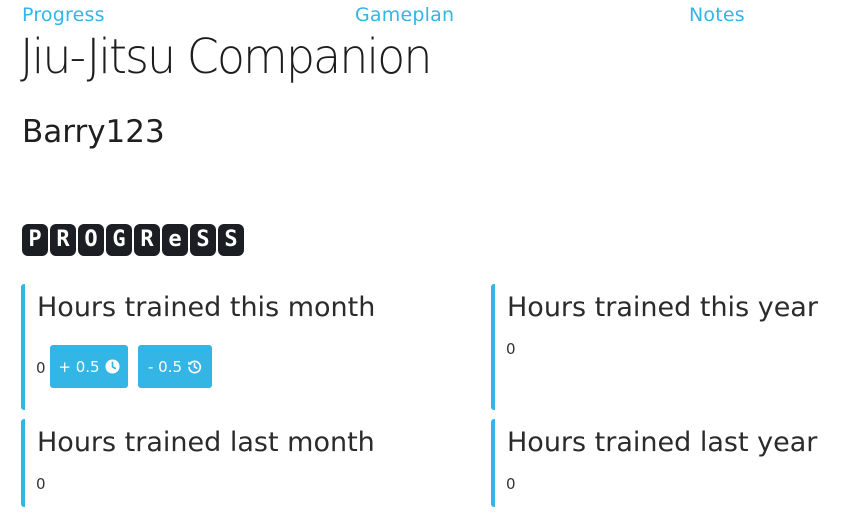 This screenshot has height=521, width=862. Describe the element at coordinates (511, 484) in the screenshot. I see `hours-last-year-value: 0` at that location.